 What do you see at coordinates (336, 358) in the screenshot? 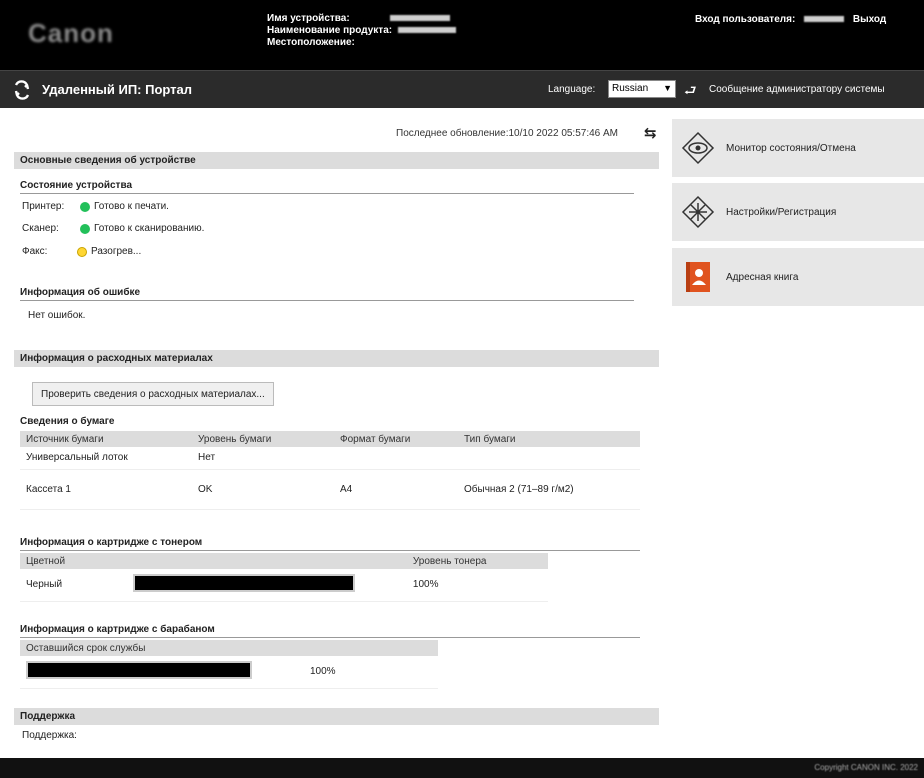
I see `consumables-header: Информация о расходных материалах` at bounding box center [336, 358].